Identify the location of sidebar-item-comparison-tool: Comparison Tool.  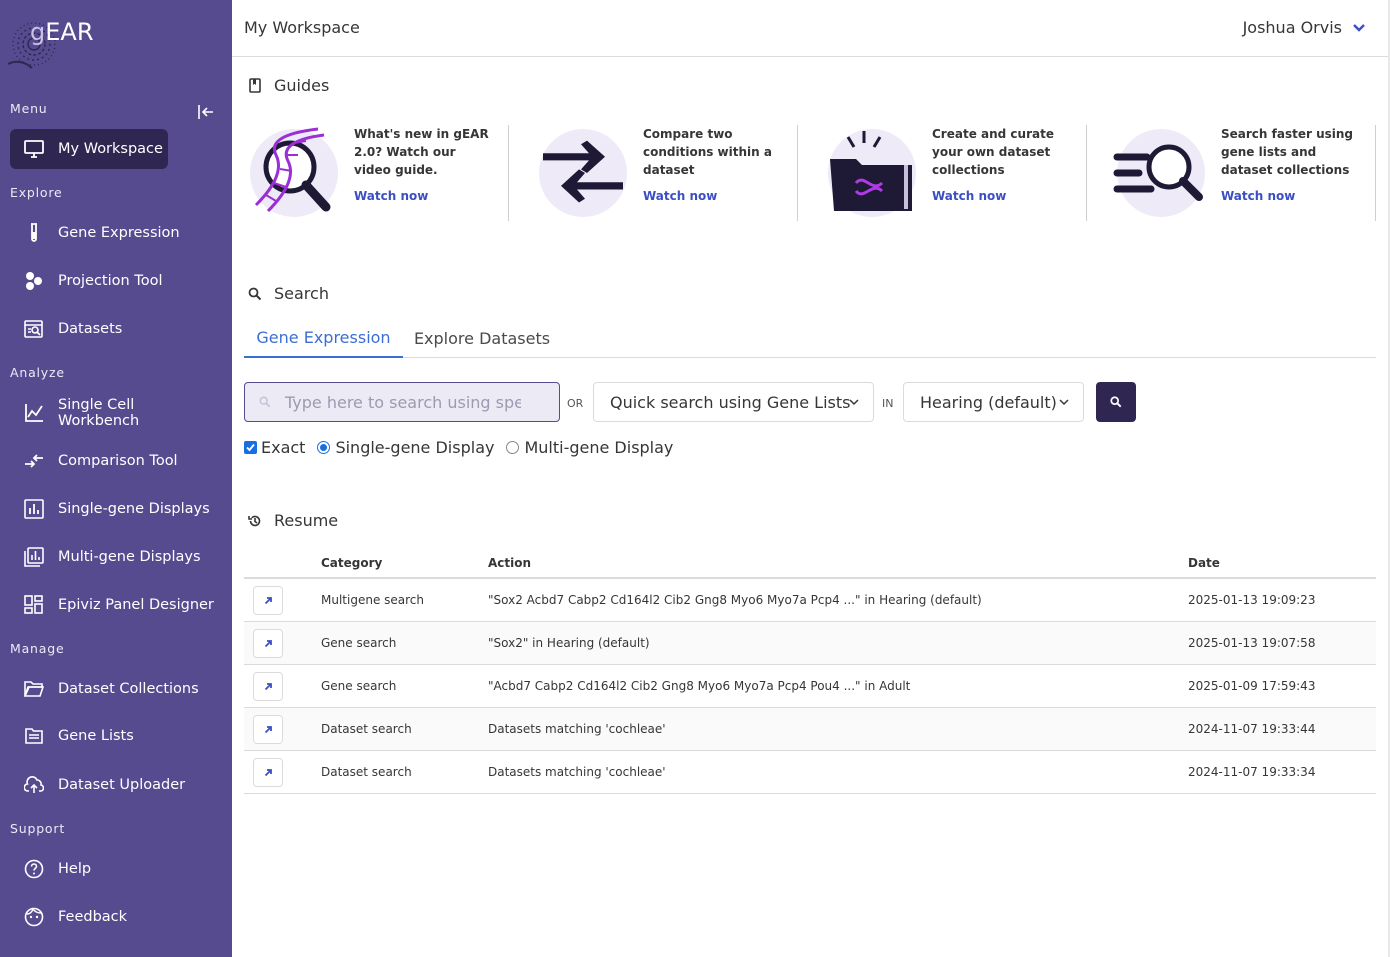
(115, 461).